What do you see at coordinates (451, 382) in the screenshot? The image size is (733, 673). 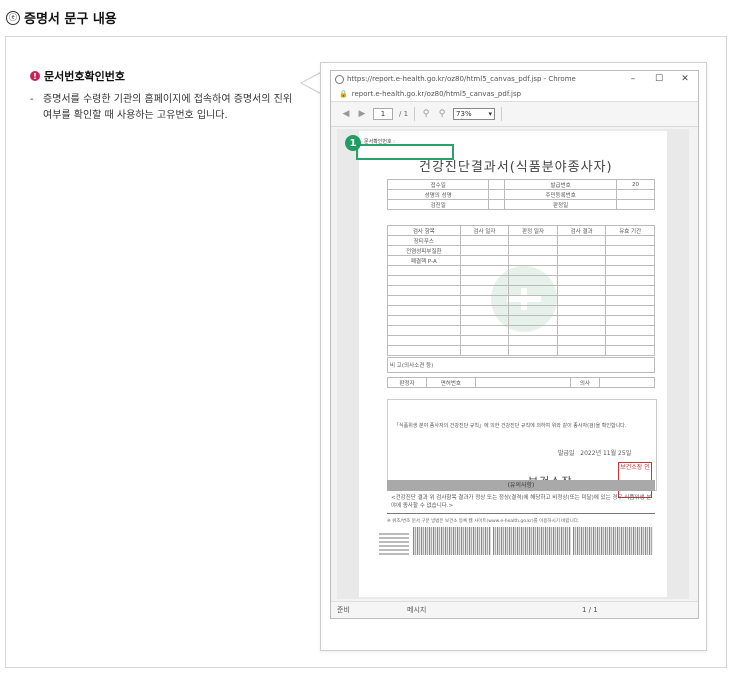 I see `cell-license: 면허번호` at bounding box center [451, 382].